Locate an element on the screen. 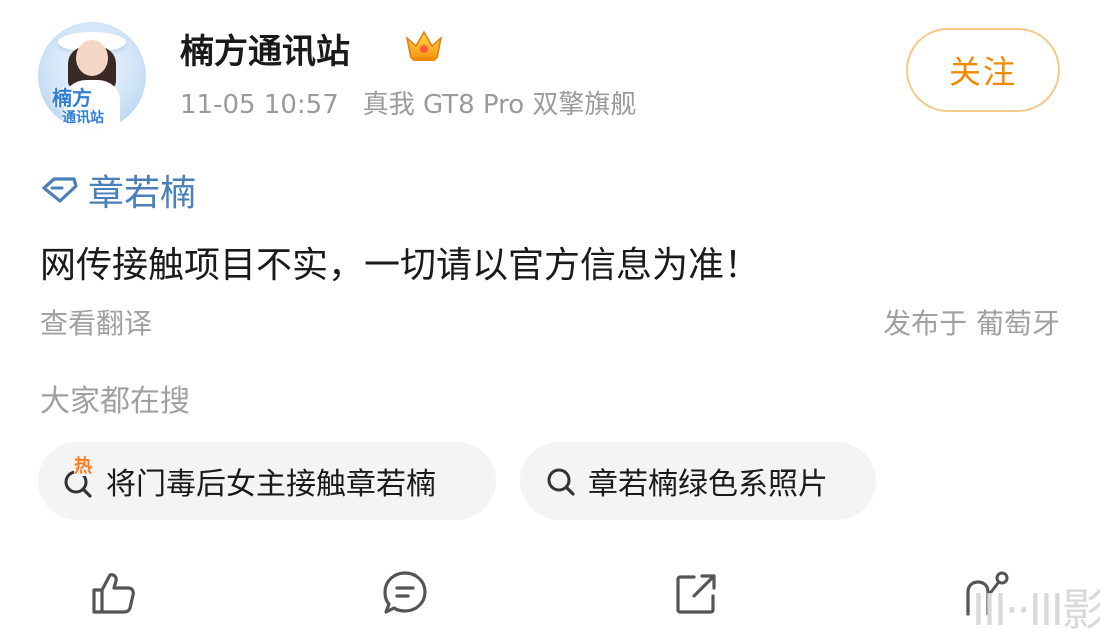  topic-link: 章若楠 is located at coordinates (118, 190).